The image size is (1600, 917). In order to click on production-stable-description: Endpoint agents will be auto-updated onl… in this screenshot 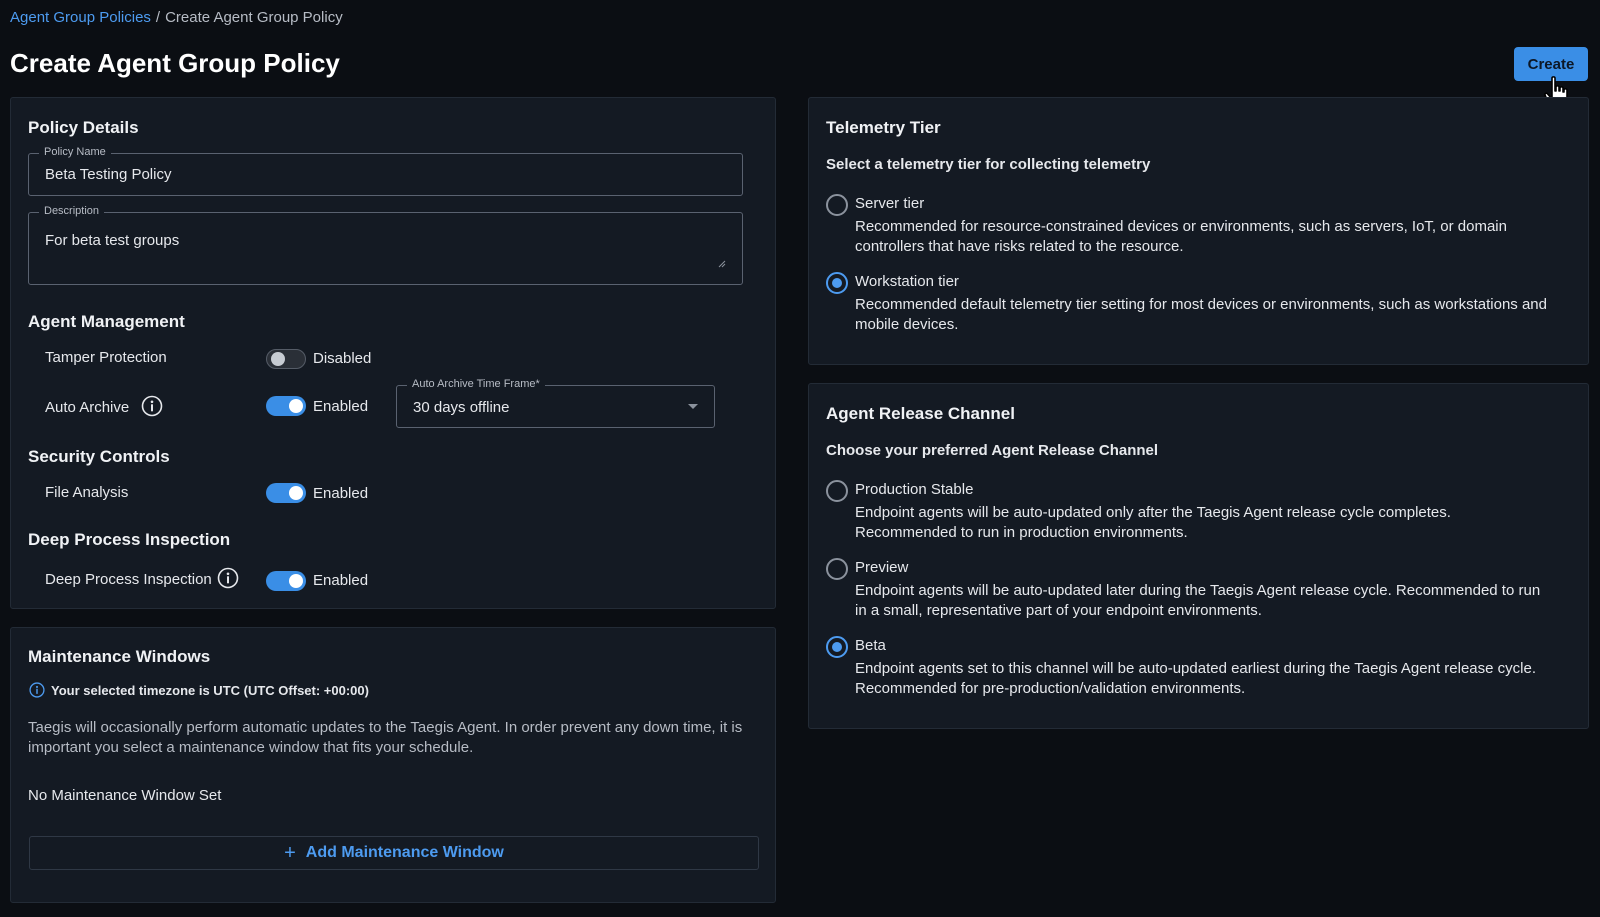, I will do `click(1153, 522)`.